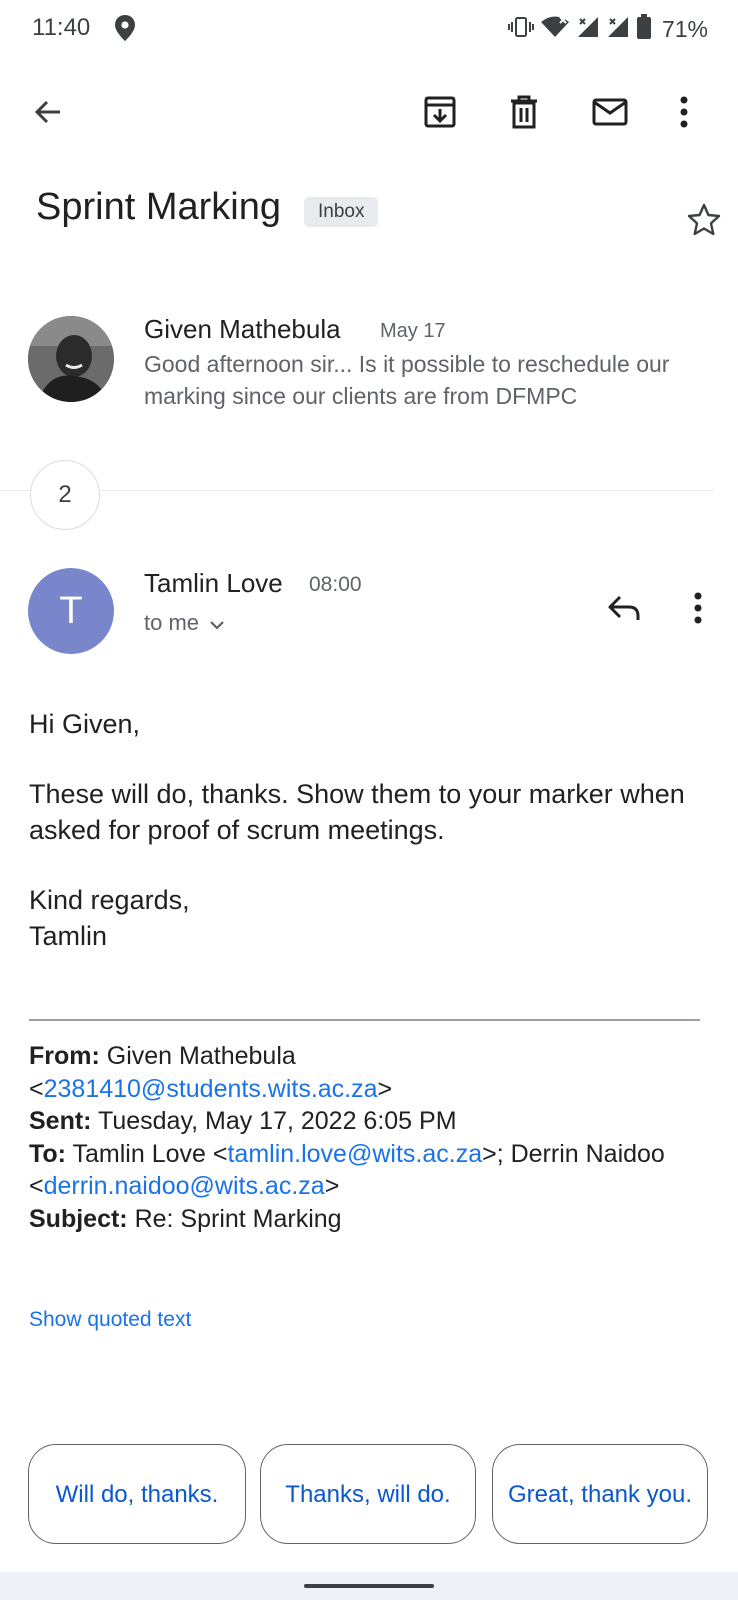 The height and width of the screenshot is (1600, 738). Describe the element at coordinates (413, 331) in the screenshot. I see `message-date: May 17` at that location.